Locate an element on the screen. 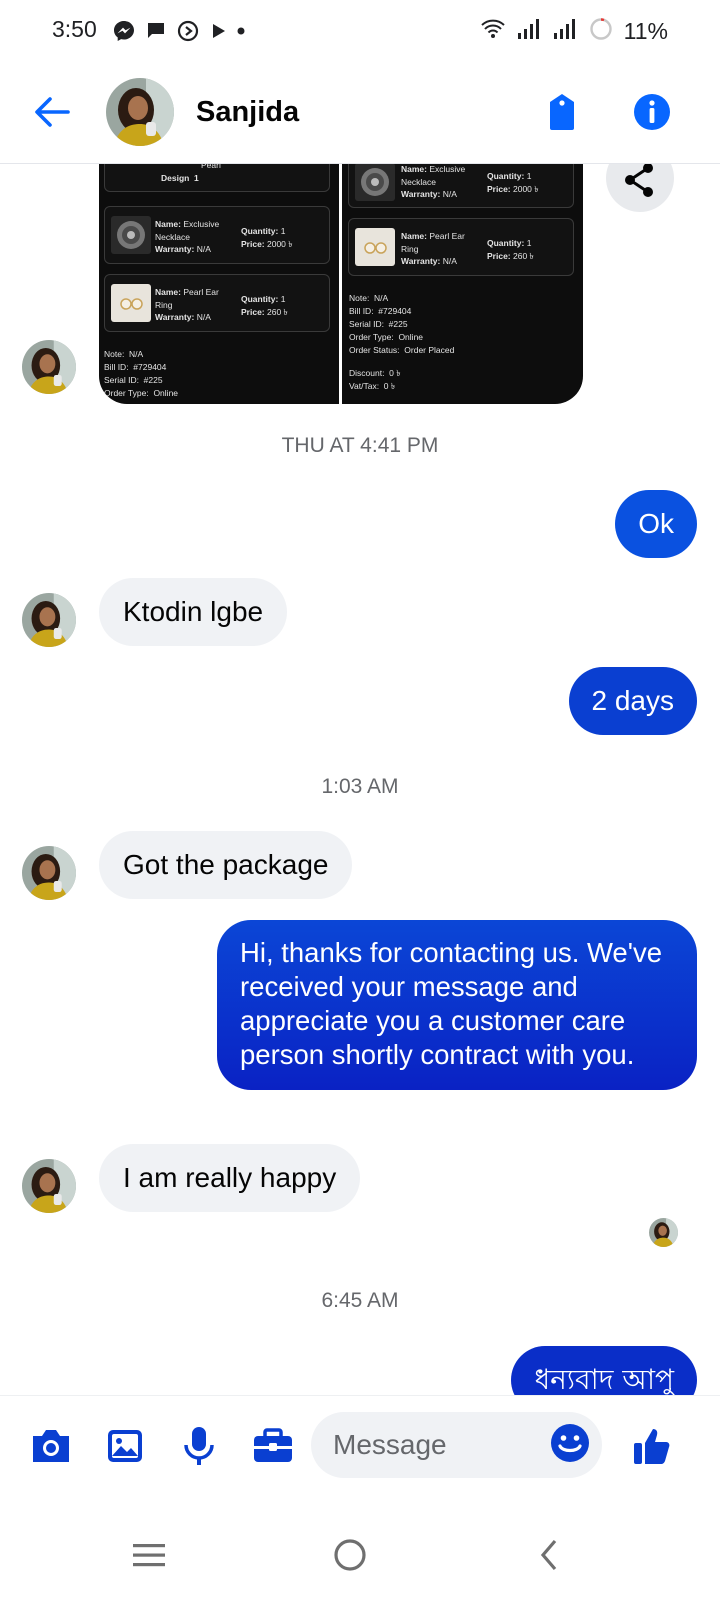 The image size is (720, 1612). outgoing-message: 2 days is located at coordinates (632, 701).